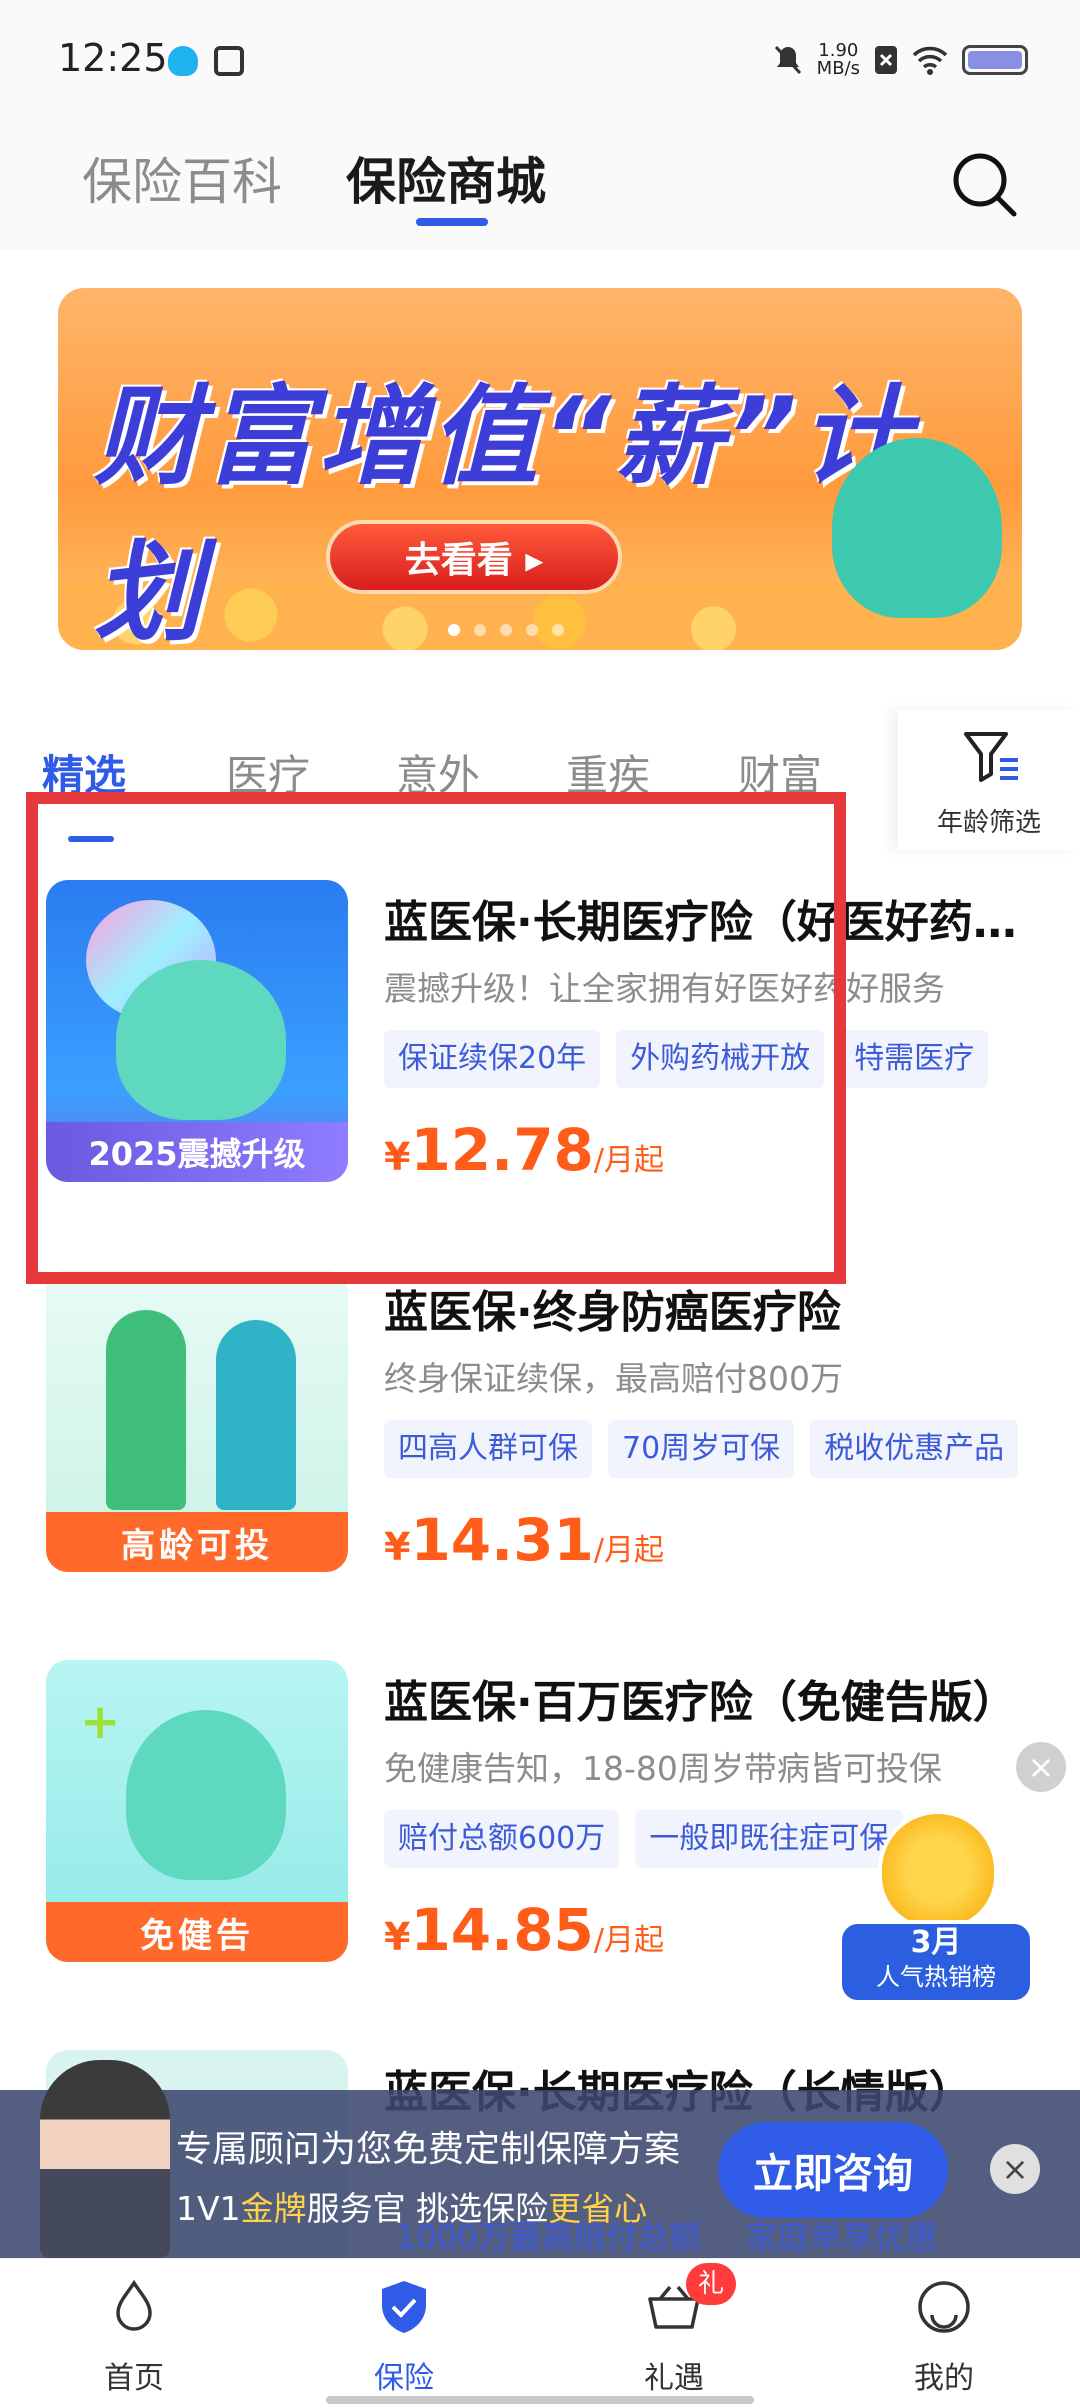 This screenshot has width=1080, height=2408. I want to click on battery-icon, so click(995, 60).